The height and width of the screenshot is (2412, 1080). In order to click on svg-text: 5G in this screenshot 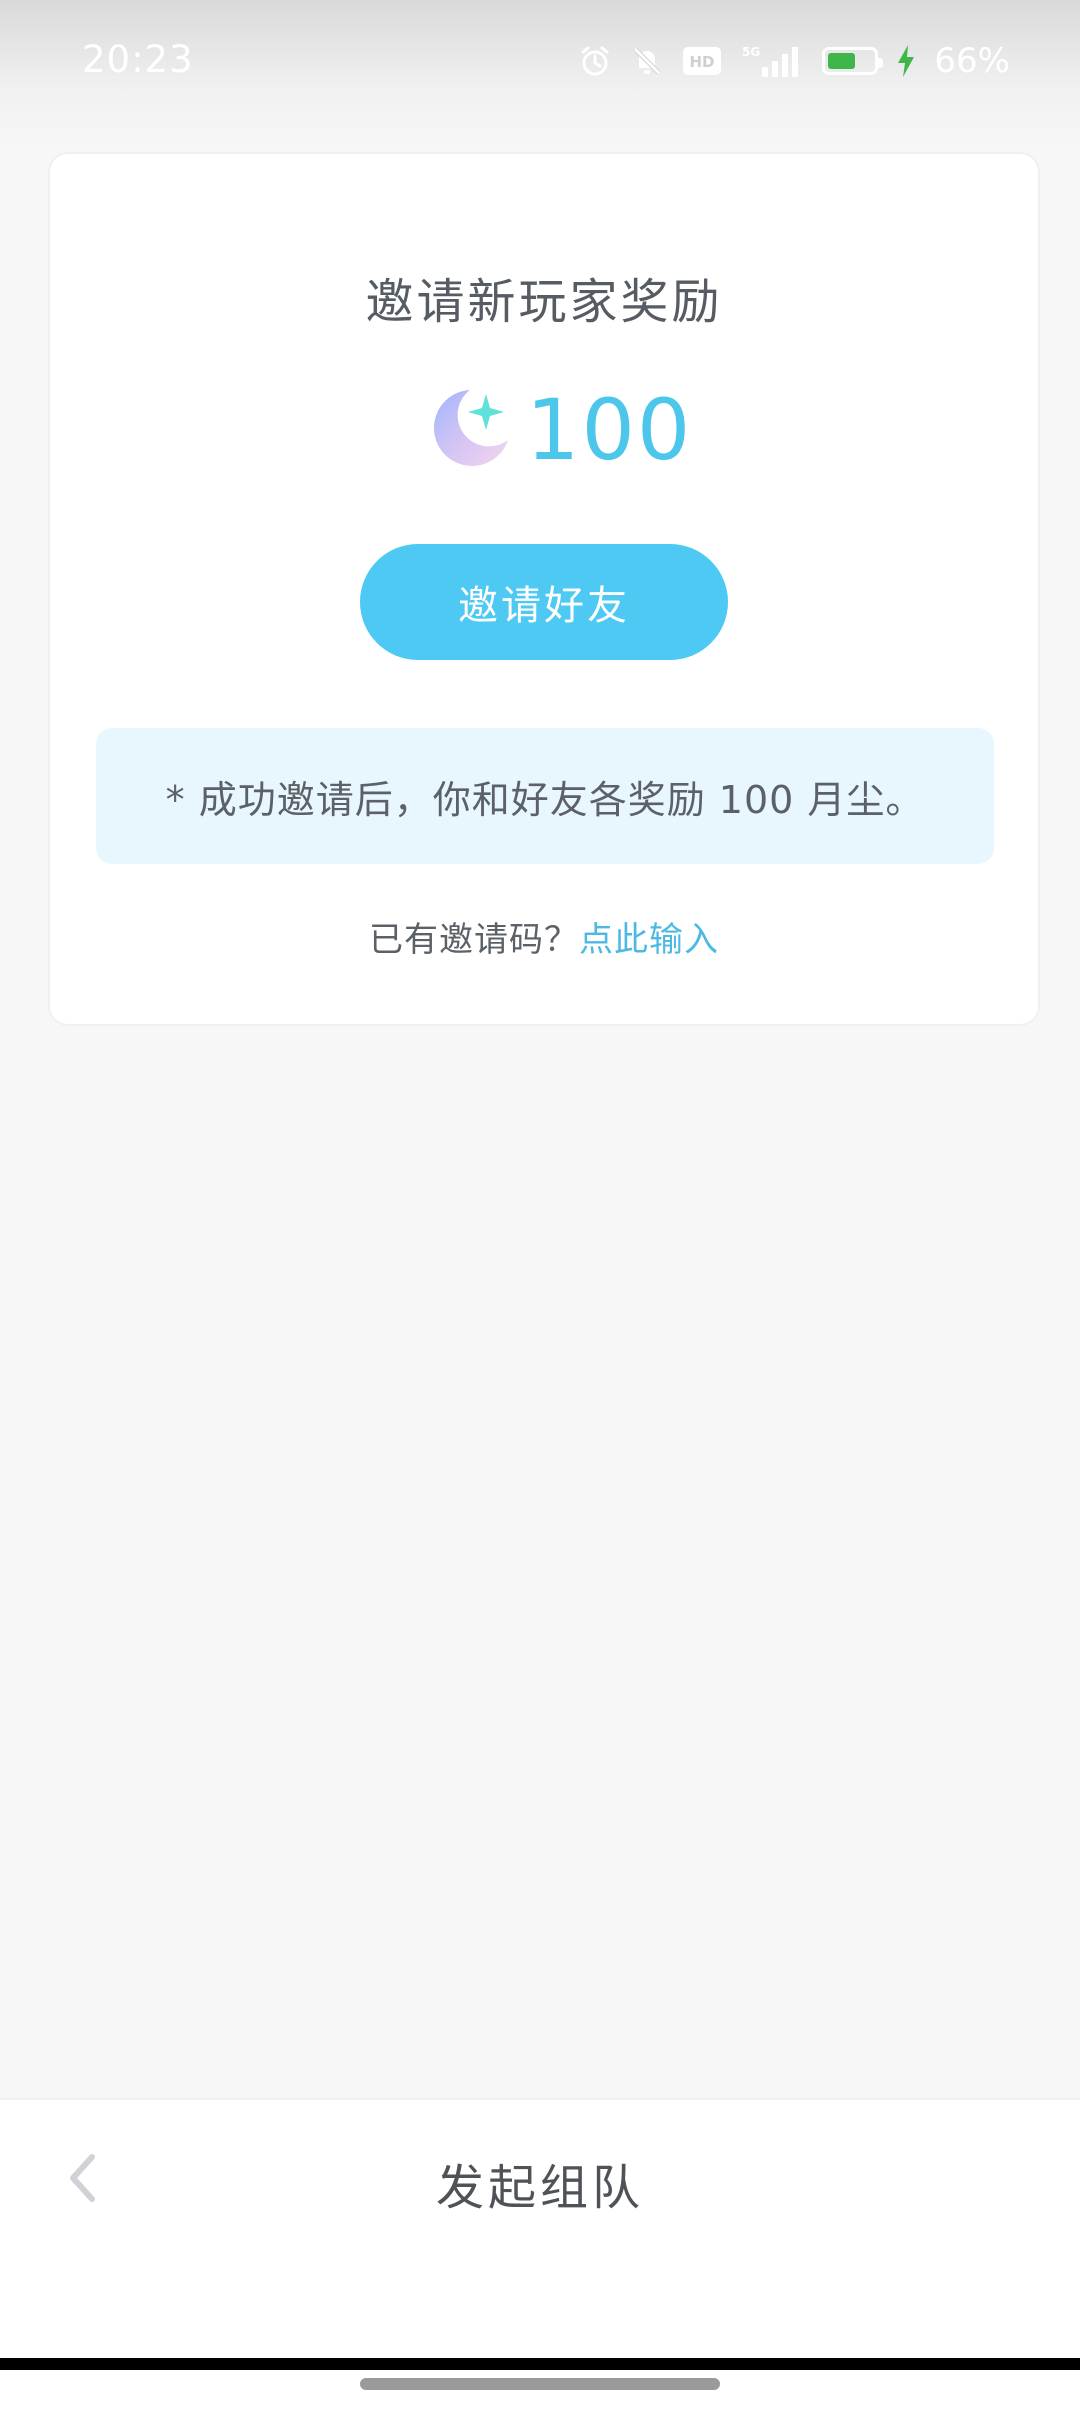, I will do `click(751, 52)`.